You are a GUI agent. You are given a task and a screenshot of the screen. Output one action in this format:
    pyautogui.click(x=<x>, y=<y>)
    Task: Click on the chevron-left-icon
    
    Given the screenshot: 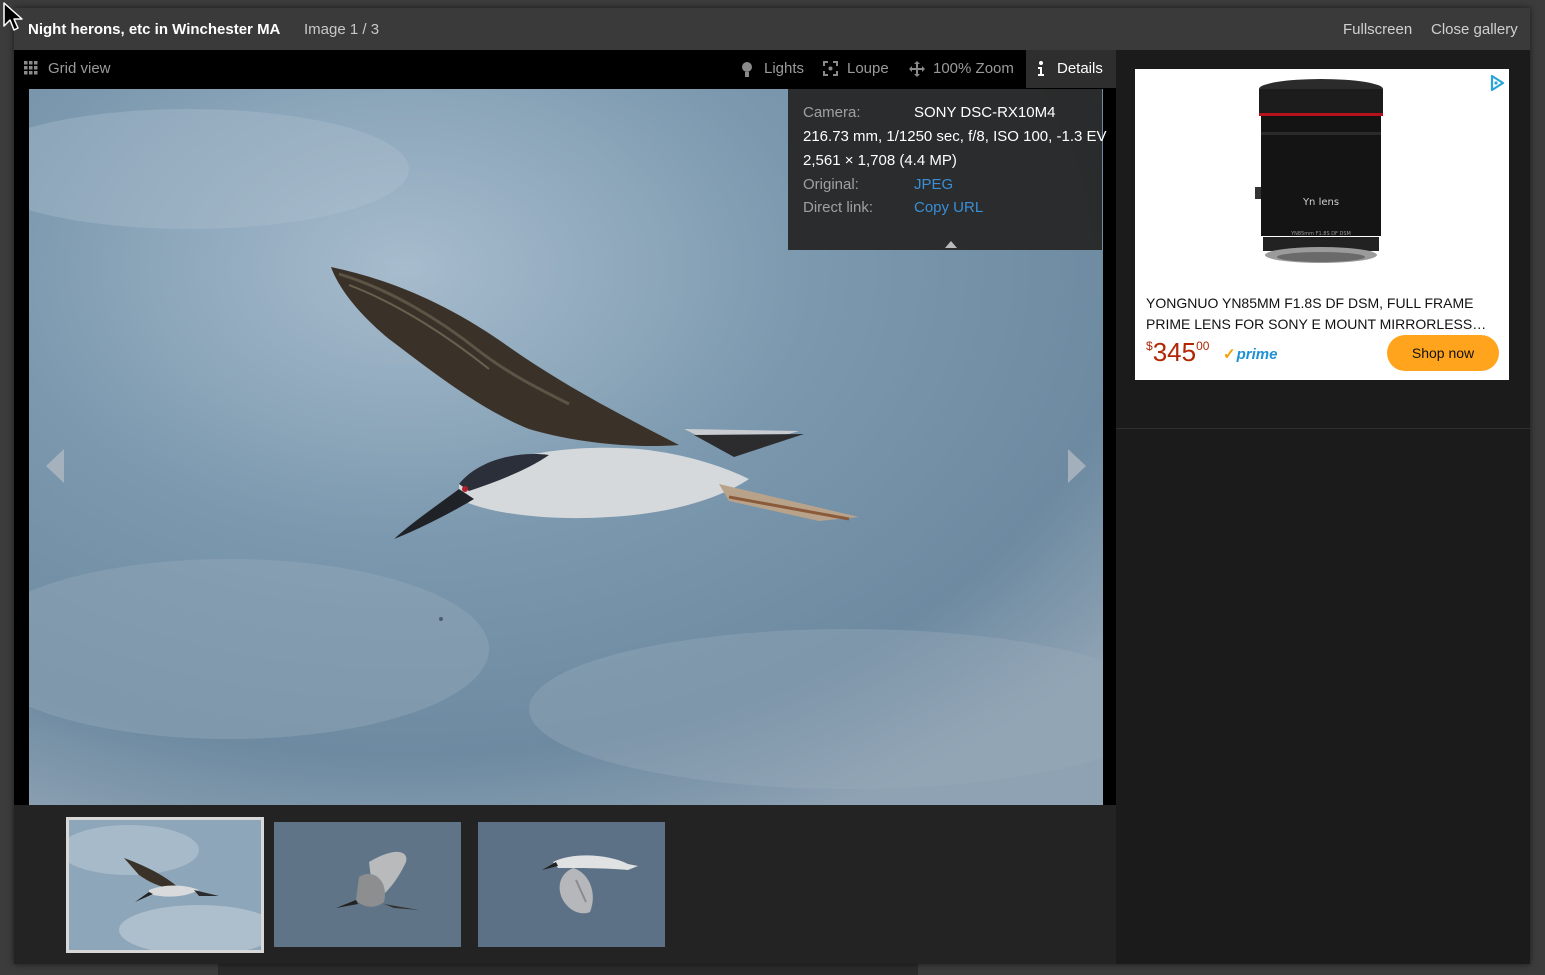 What is the action you would take?
    pyautogui.click(x=55, y=466)
    